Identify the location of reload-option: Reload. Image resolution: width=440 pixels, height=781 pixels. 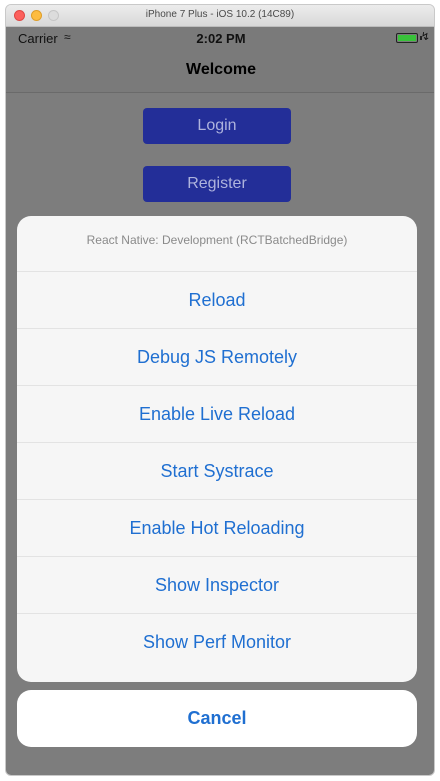
(217, 300).